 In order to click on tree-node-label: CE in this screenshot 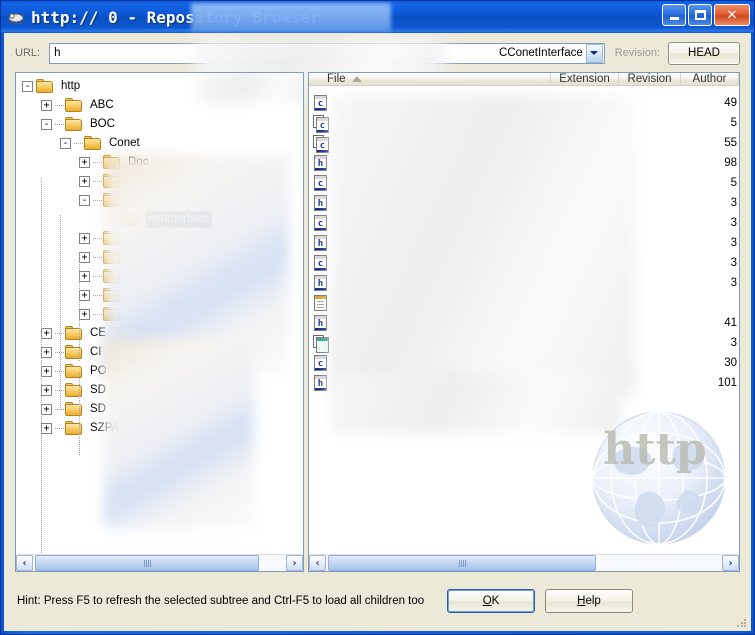, I will do `click(98, 333)`.